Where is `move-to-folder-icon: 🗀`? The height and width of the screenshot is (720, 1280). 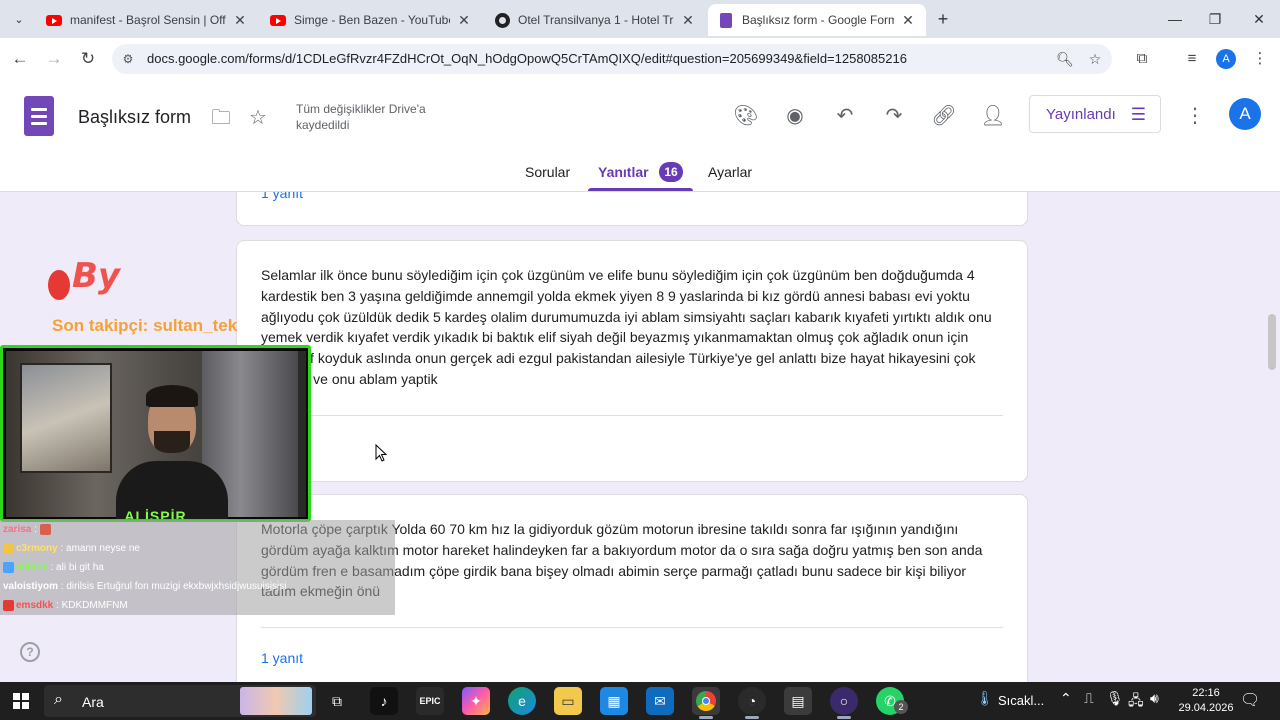
move-to-folder-icon: 🗀 is located at coordinates (221, 118).